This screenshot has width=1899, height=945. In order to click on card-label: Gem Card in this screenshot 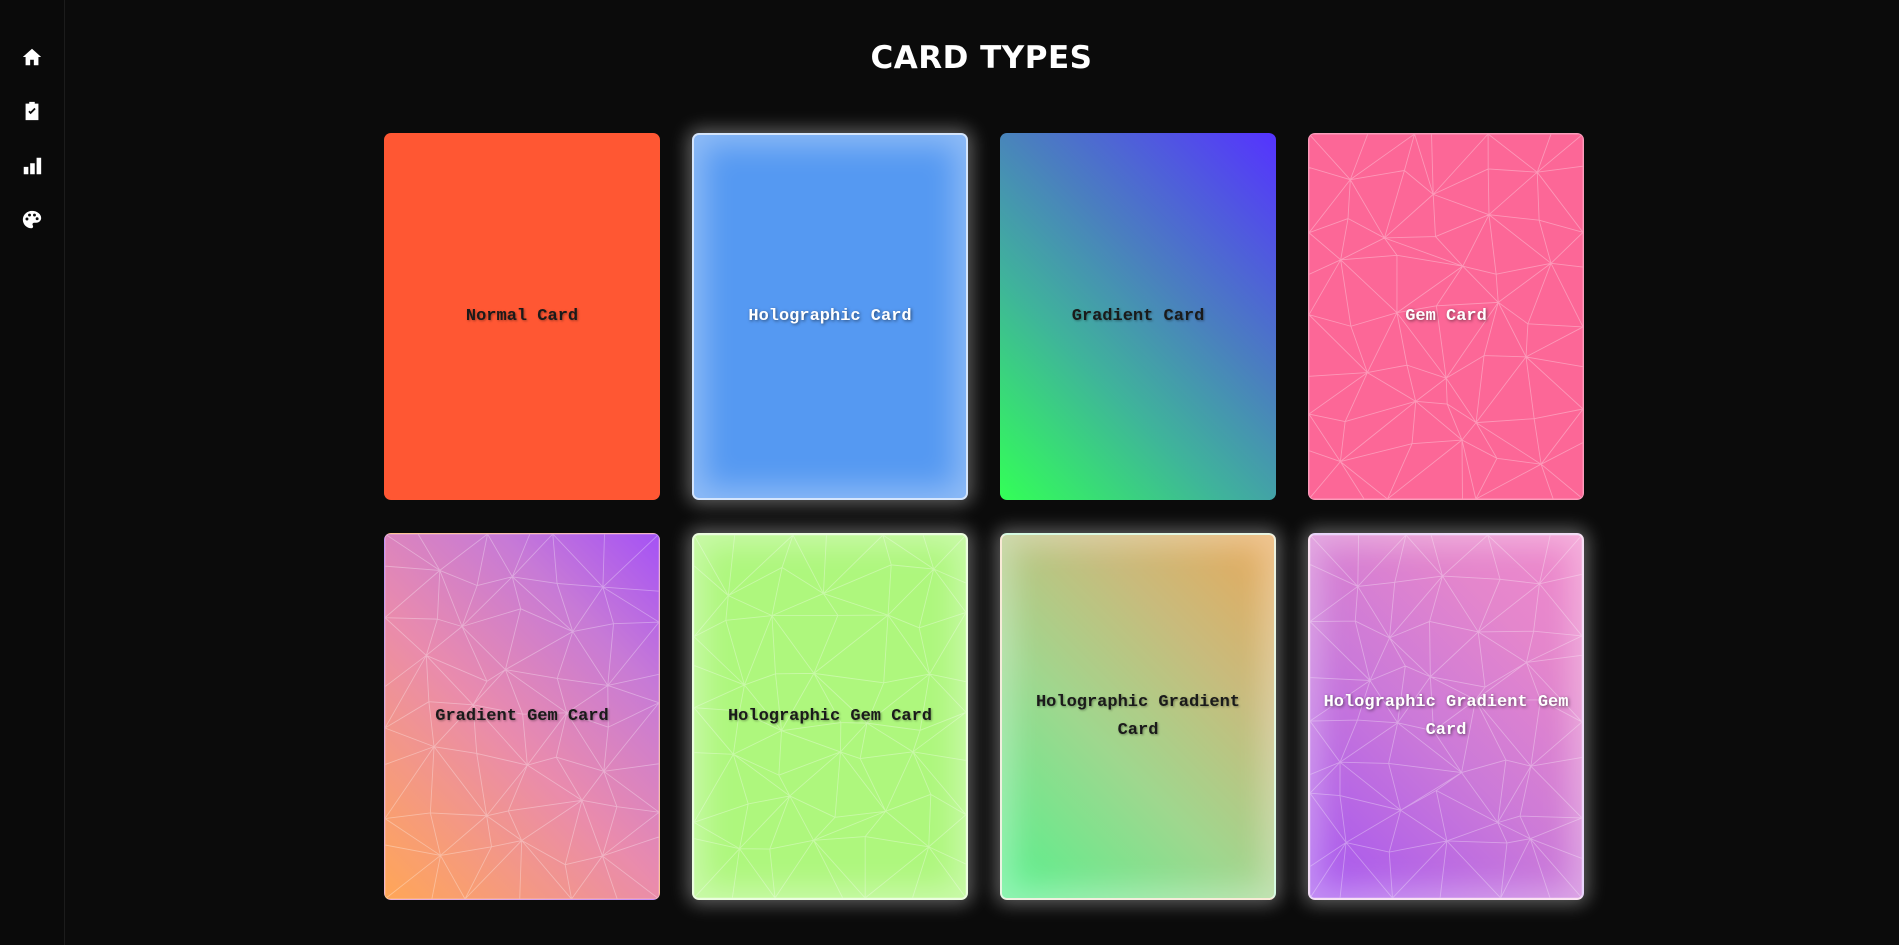, I will do `click(1446, 316)`.